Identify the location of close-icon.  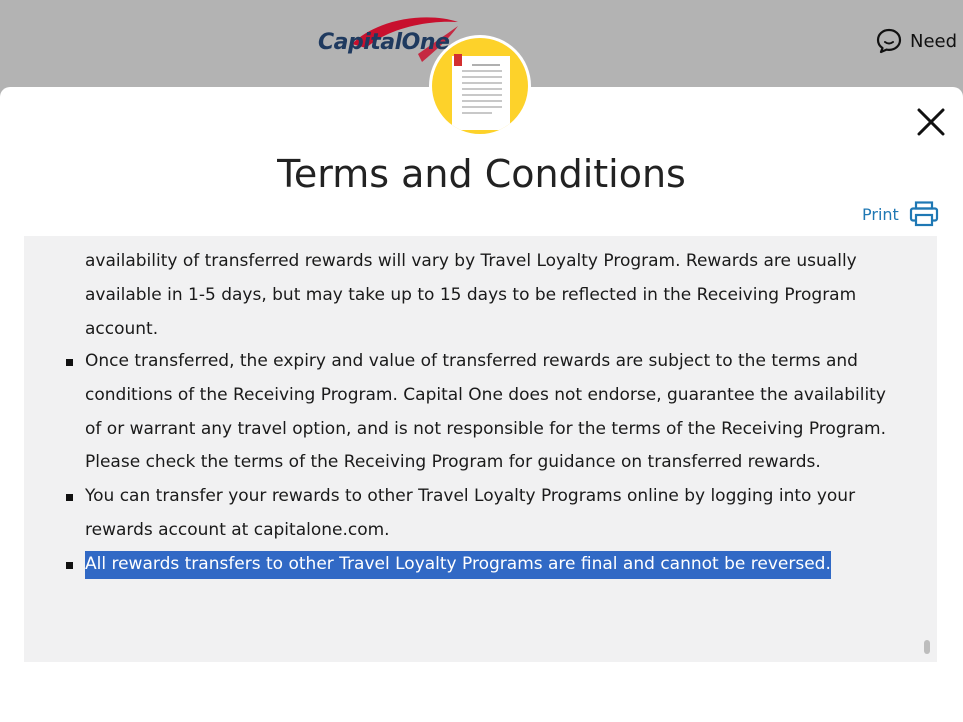
(931, 122).